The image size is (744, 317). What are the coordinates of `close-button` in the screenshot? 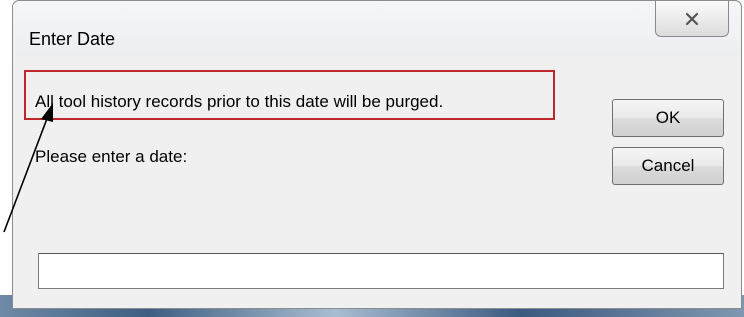 It's located at (692, 19).